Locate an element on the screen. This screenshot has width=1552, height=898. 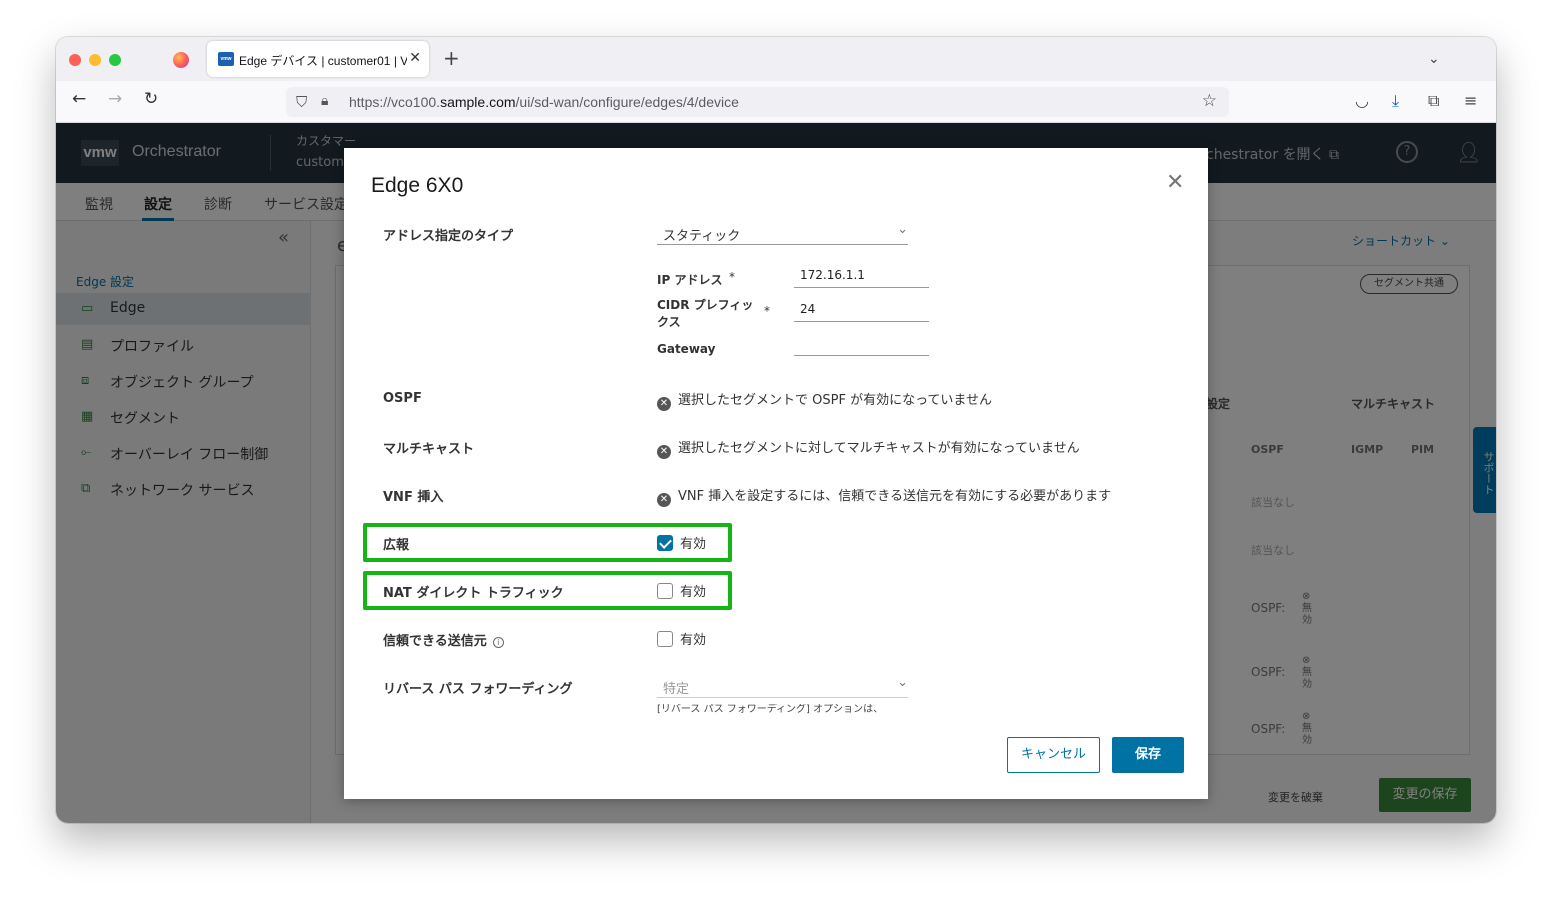
trusted-source-label: 信頼できる送信元 i is located at coordinates (443, 639).